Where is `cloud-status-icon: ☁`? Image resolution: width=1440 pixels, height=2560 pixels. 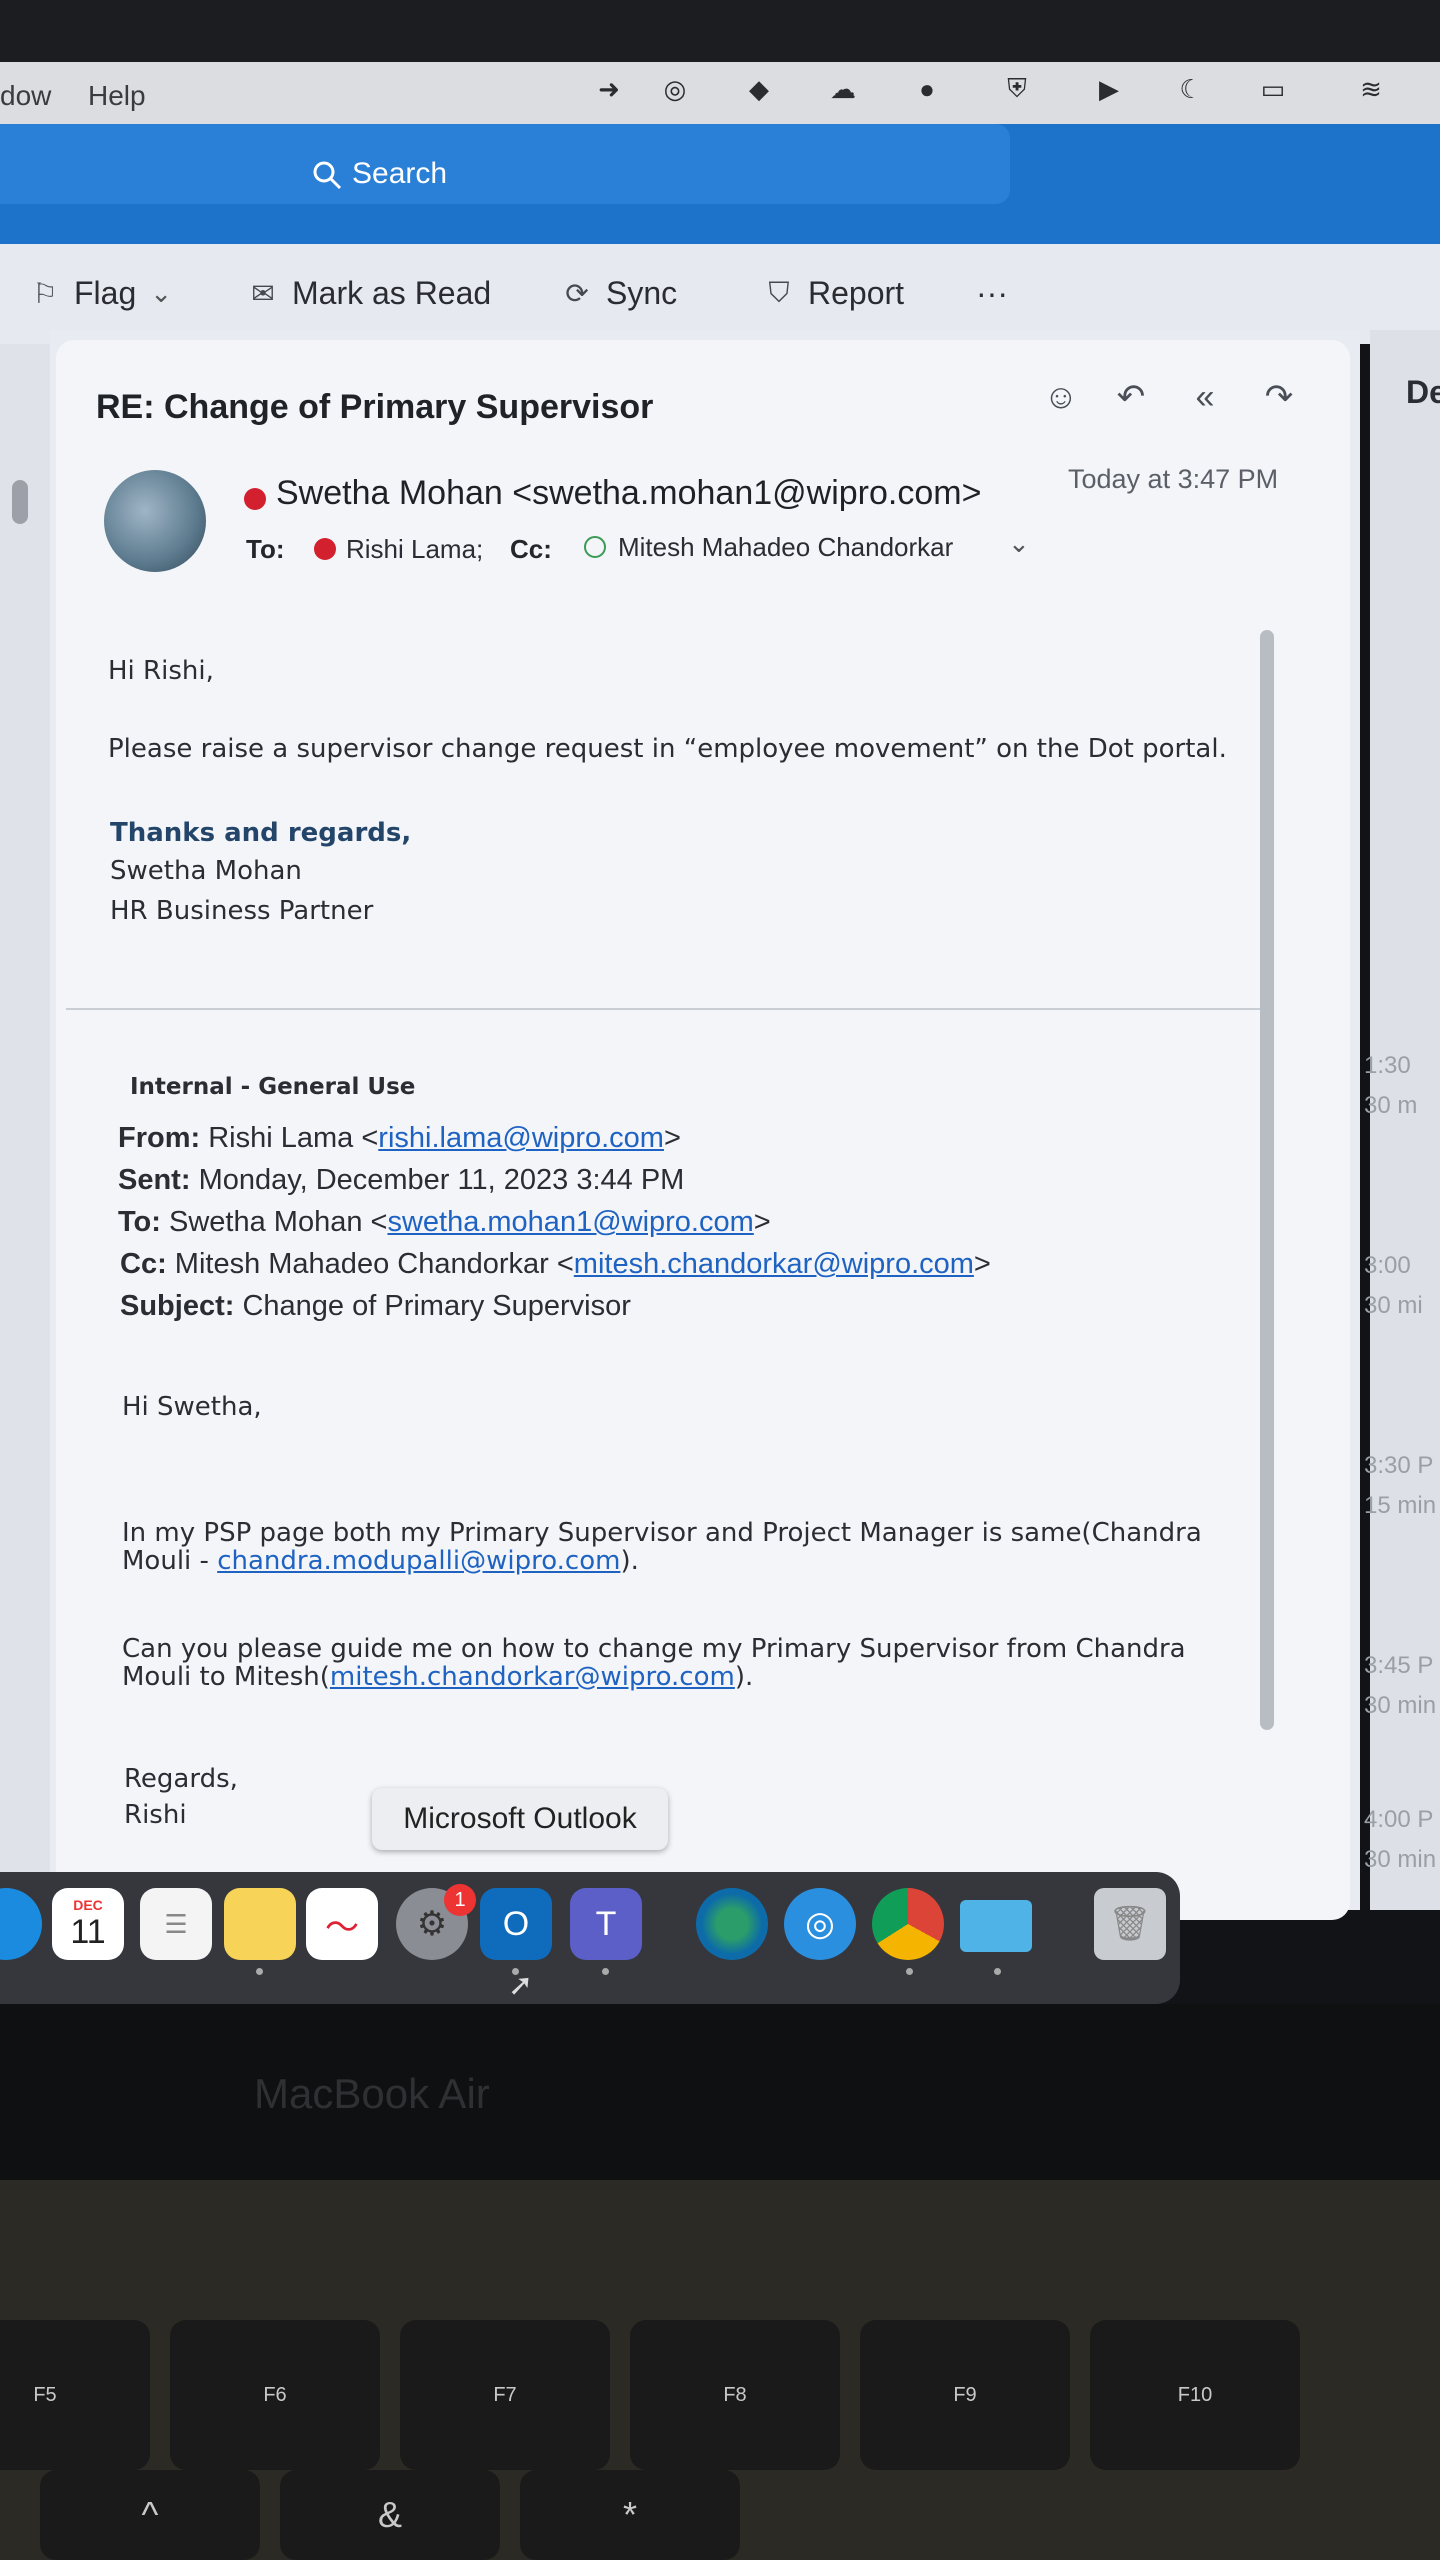
cloud-status-icon: ☁ is located at coordinates (843, 89).